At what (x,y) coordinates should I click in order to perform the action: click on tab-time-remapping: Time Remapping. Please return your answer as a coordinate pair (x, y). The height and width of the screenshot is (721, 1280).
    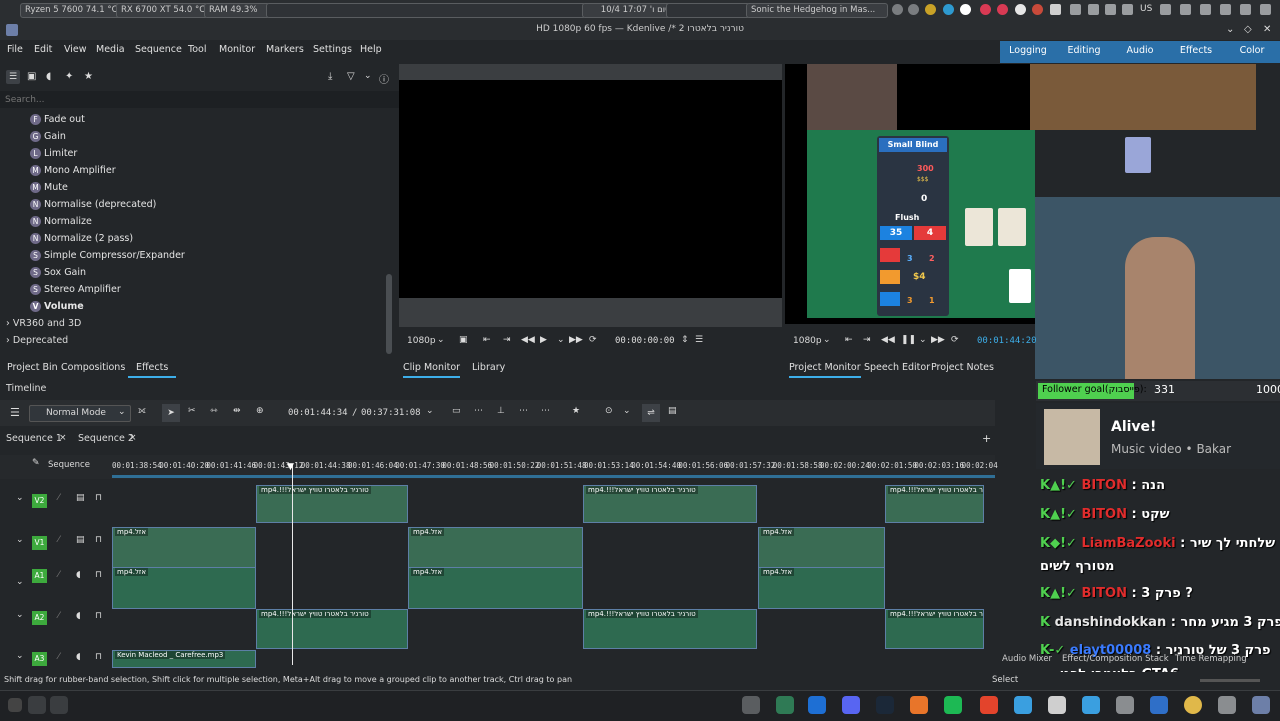
    Looking at the image, I should click on (1211, 659).